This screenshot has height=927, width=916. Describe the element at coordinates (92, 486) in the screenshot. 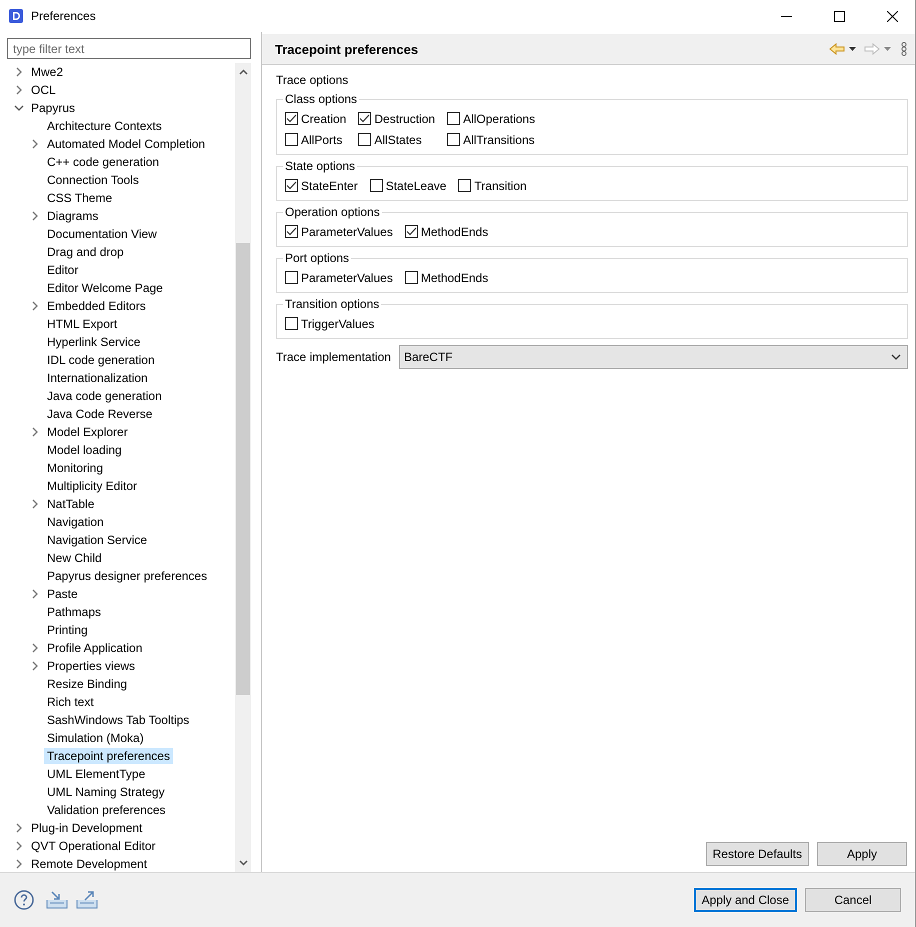

I see `tree-item: Multiplicity Editor` at that location.